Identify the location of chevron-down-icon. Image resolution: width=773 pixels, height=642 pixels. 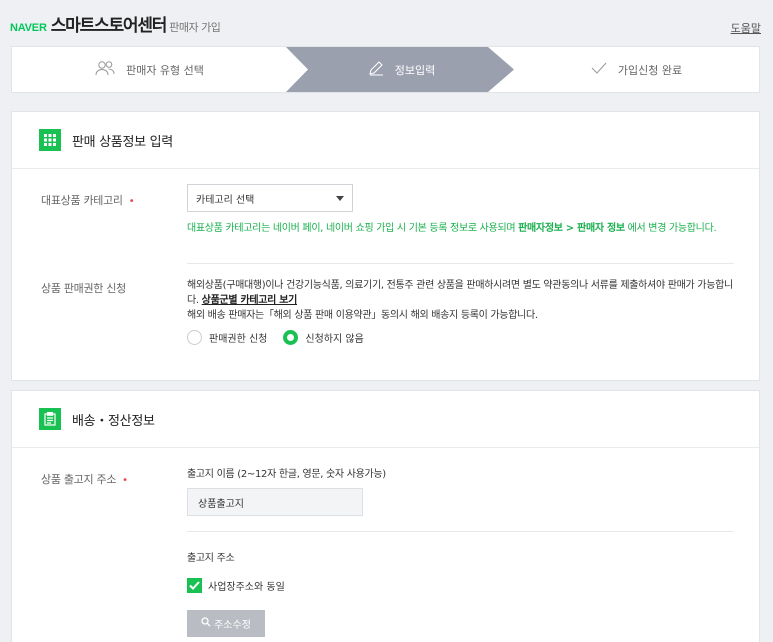
(340, 198).